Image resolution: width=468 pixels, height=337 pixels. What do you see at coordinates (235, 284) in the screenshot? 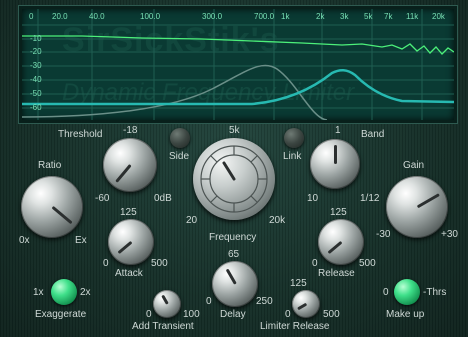
I see `delay-knob` at bounding box center [235, 284].